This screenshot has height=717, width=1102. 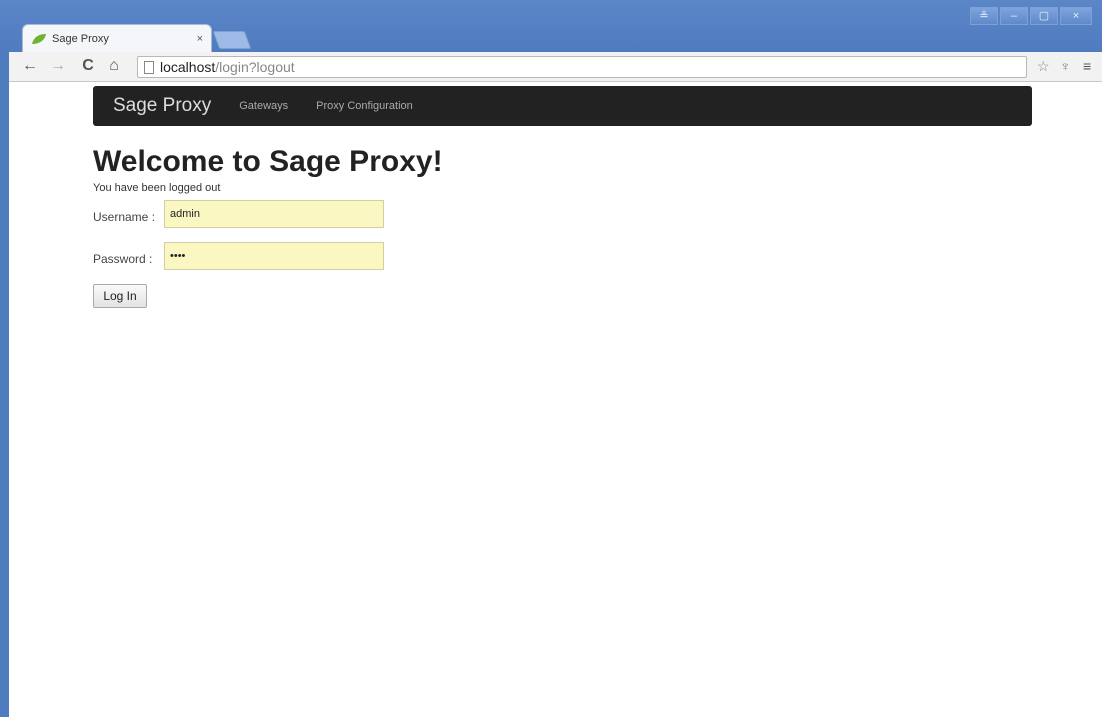 I want to click on navbar-brand: Sage Proxy, so click(x=162, y=106).